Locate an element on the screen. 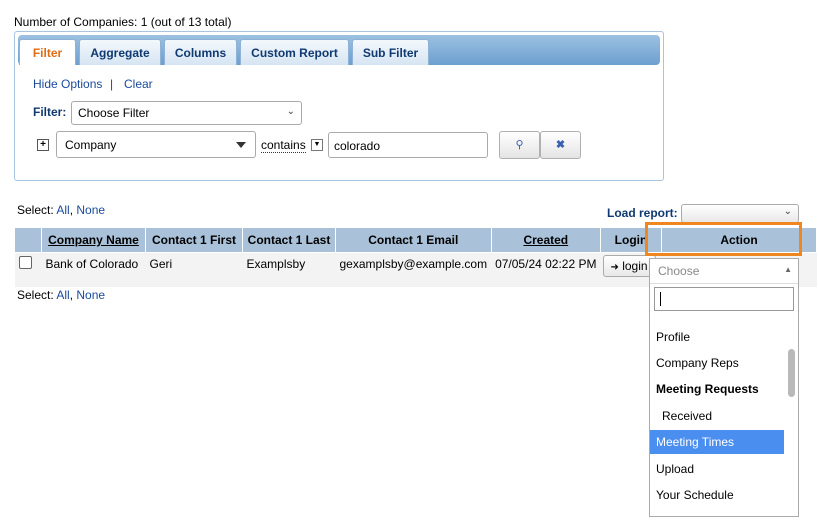 The height and width of the screenshot is (532, 818). company-count: Number of Companies: 1 (out of 13 total) is located at coordinates (123, 22).